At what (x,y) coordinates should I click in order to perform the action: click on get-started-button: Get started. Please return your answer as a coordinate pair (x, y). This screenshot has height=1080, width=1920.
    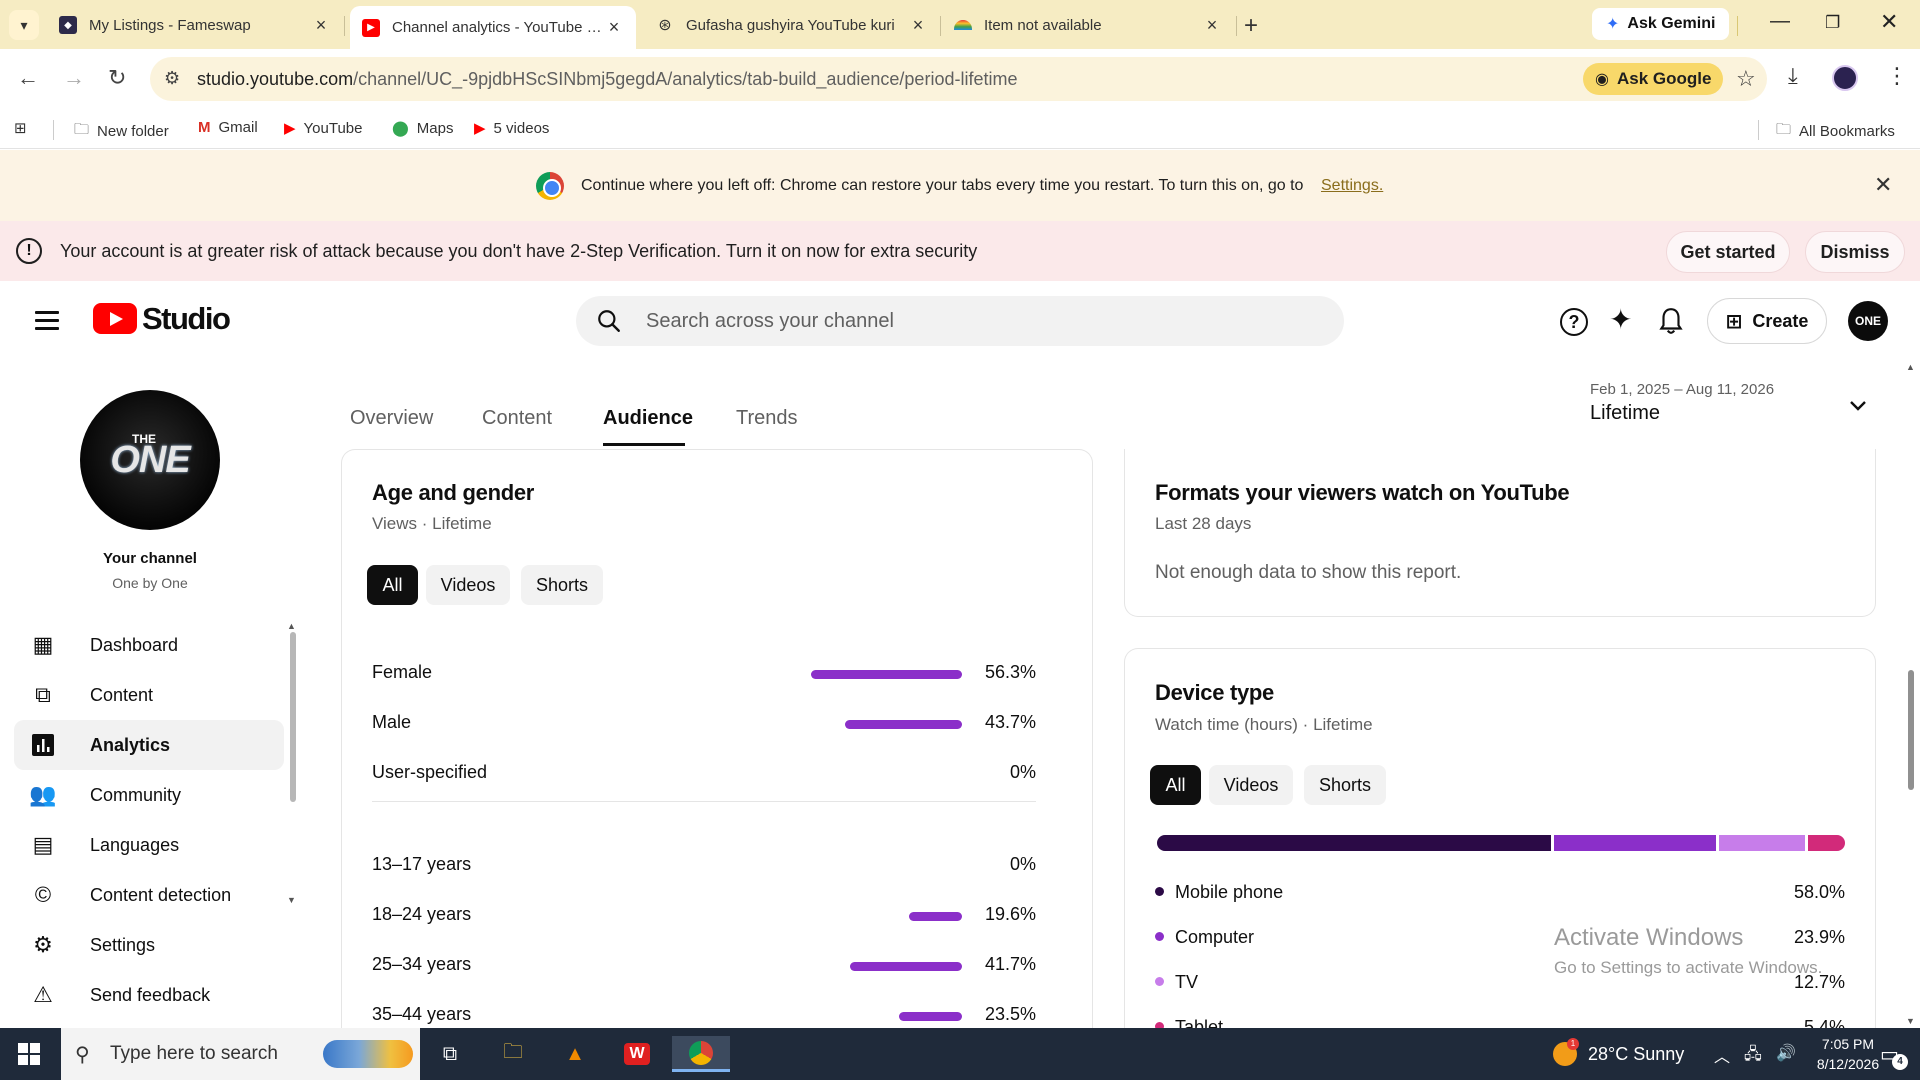
    Looking at the image, I should click on (1728, 252).